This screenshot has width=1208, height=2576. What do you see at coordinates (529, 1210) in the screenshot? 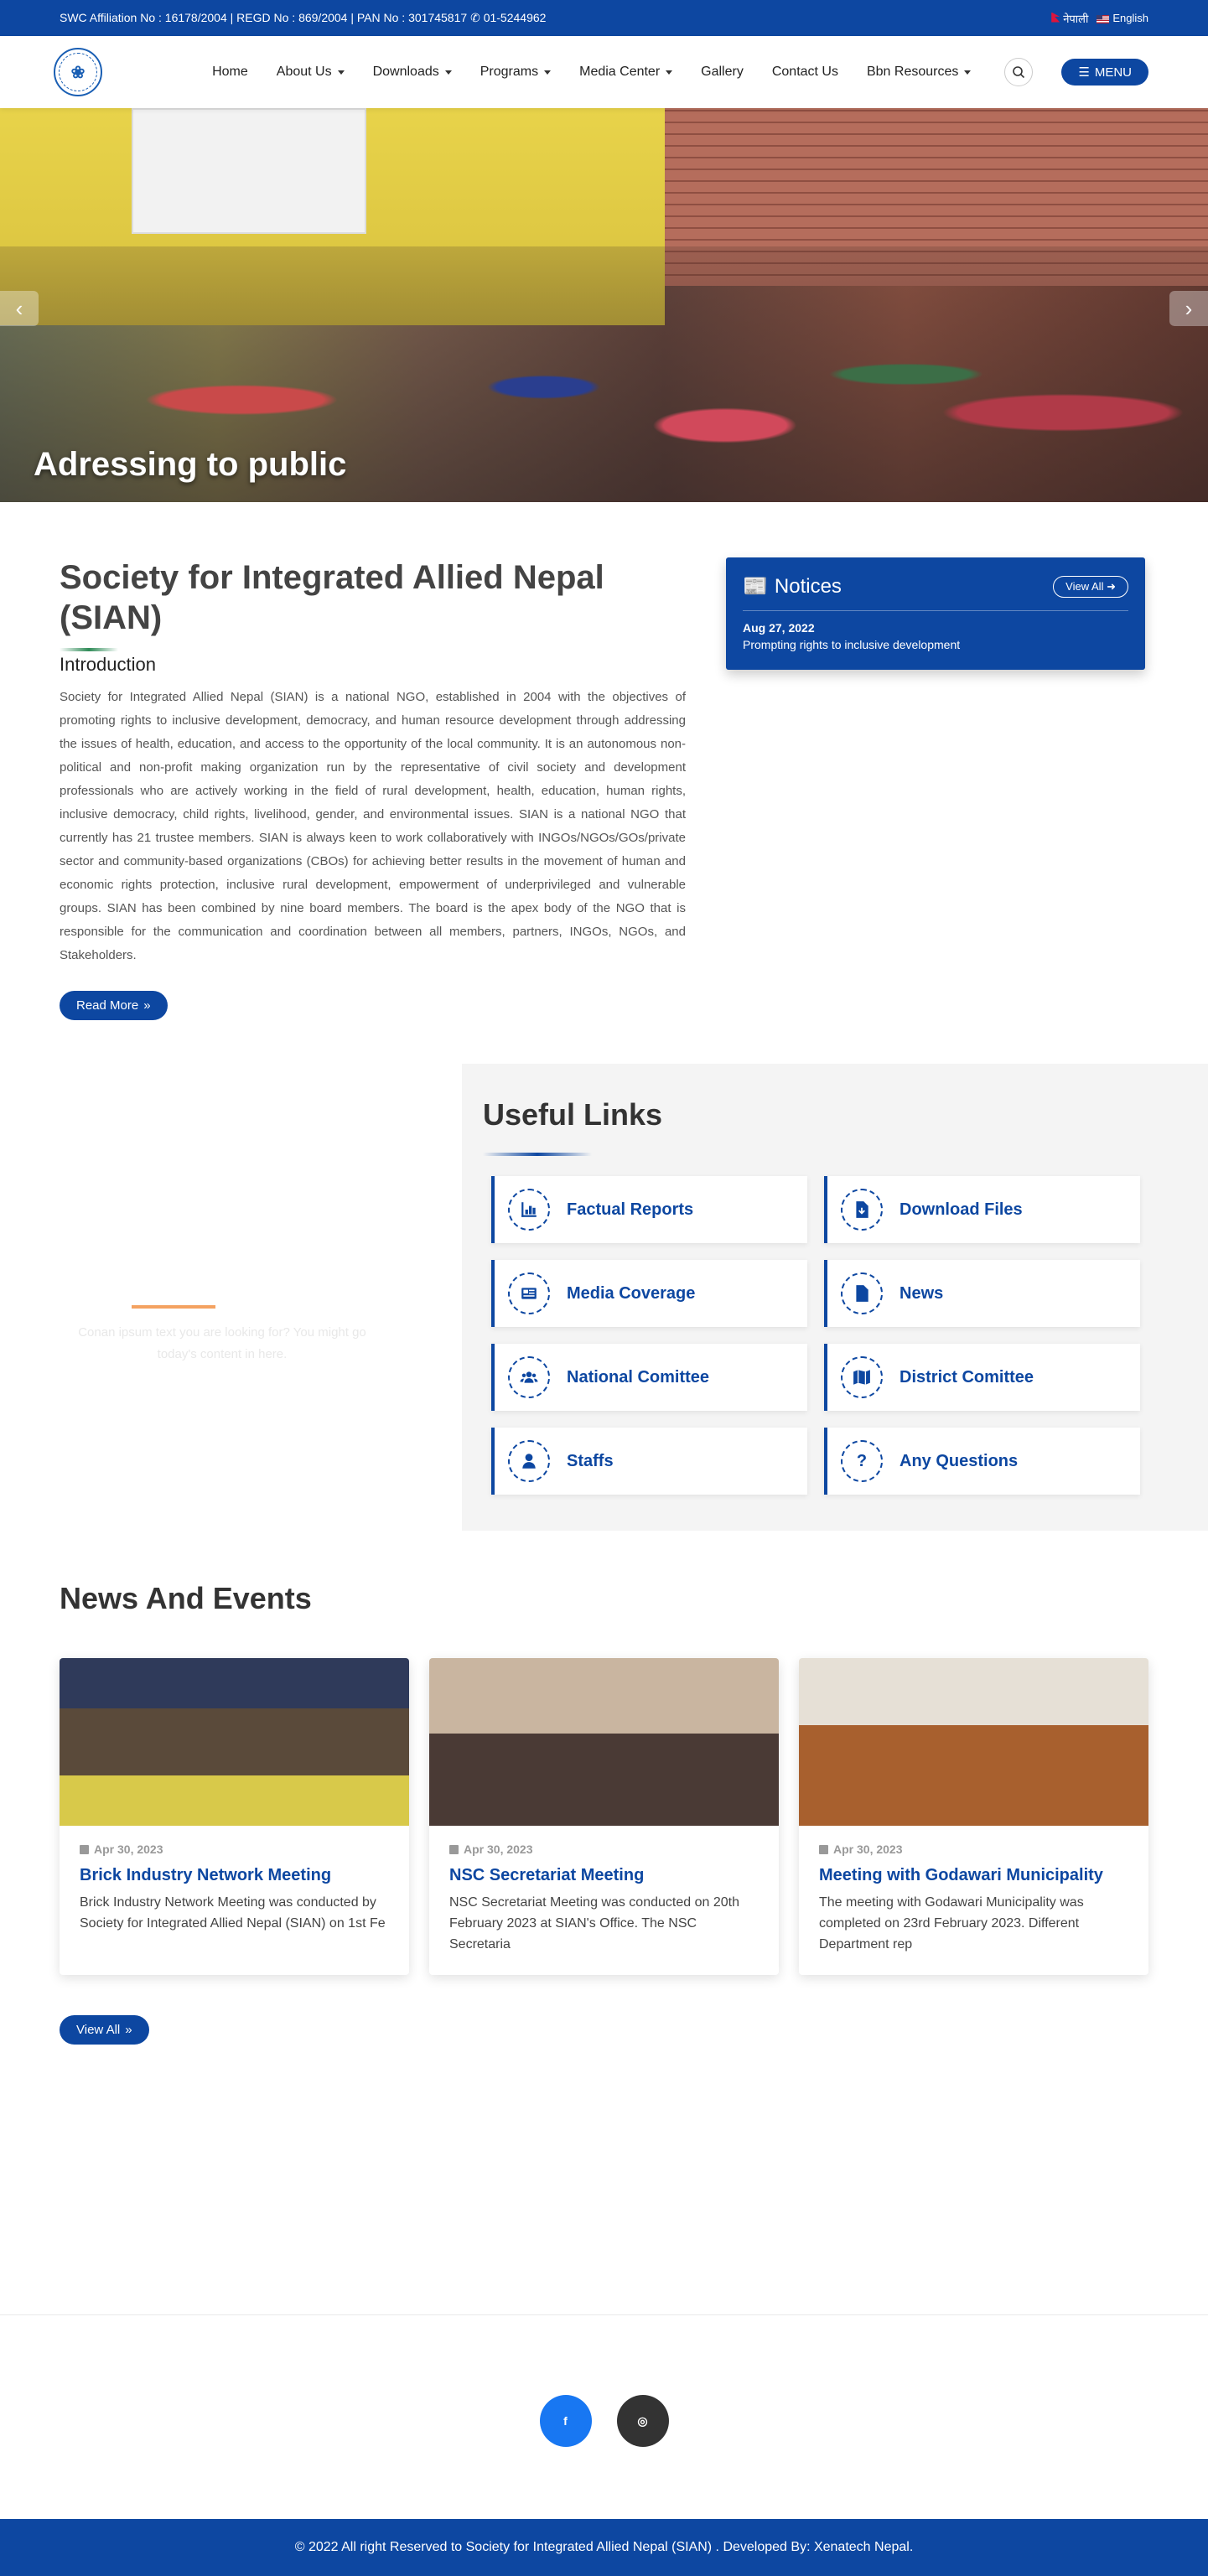
I see `chart-icon` at bounding box center [529, 1210].